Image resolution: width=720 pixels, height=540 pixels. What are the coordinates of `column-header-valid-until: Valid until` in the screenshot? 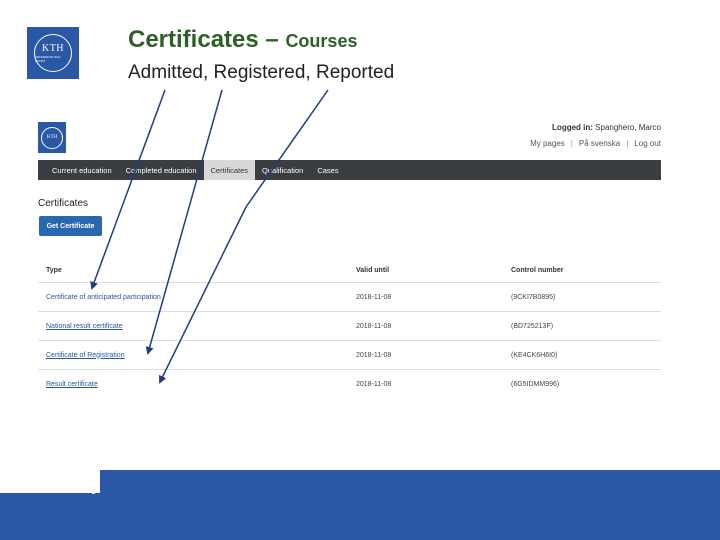 It's located at (373, 270).